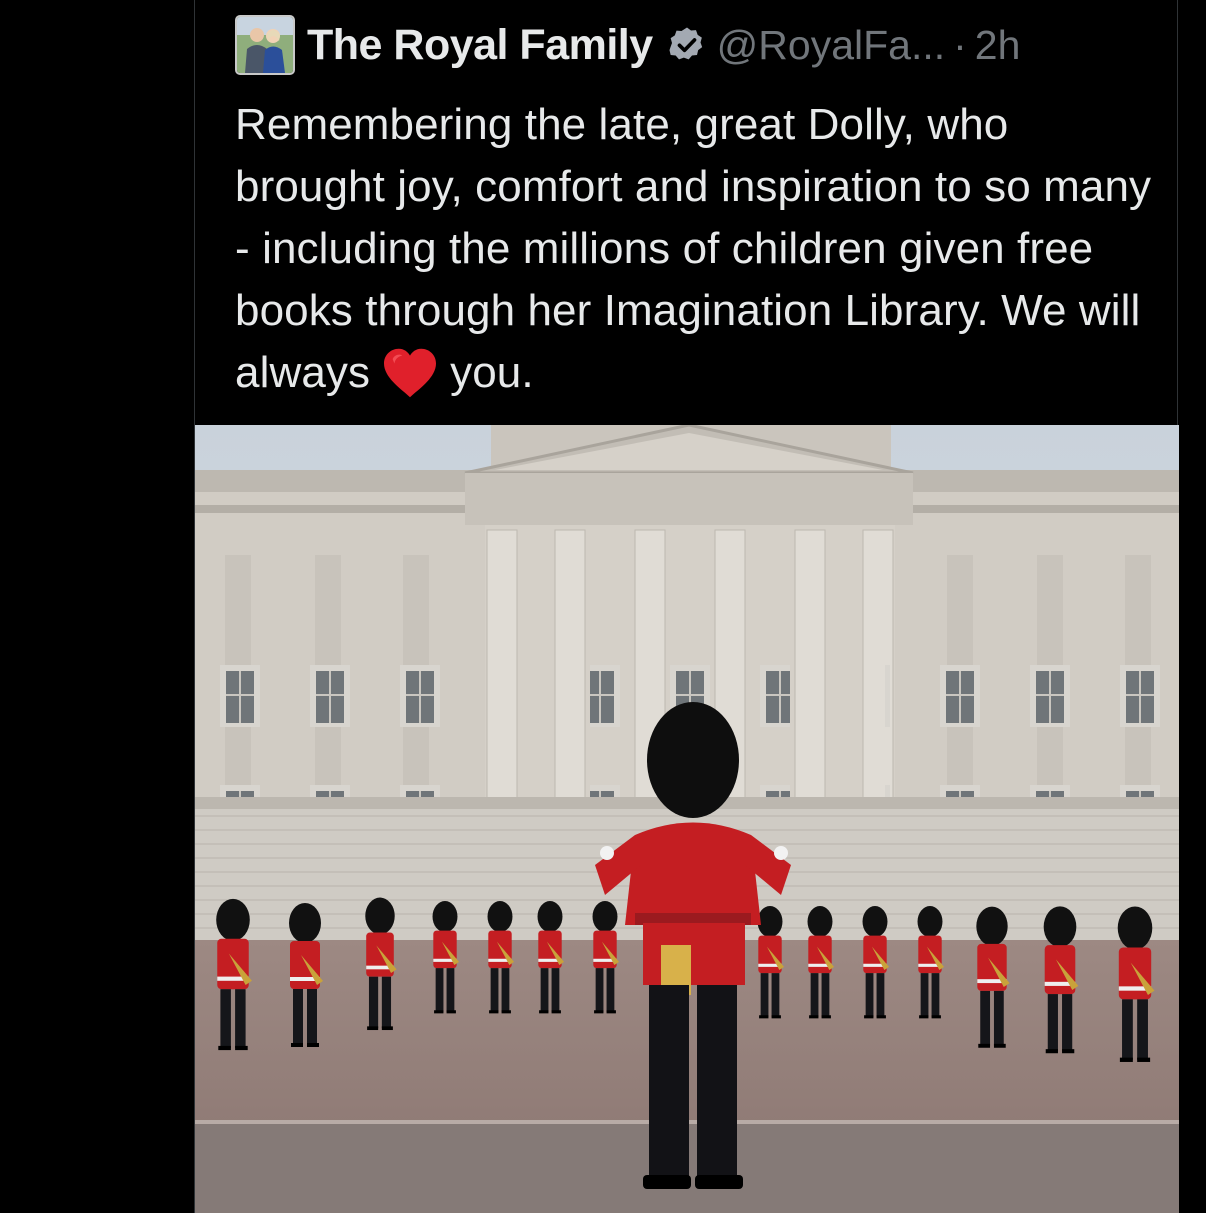 The image size is (1206, 1213). What do you see at coordinates (685, 43) in the screenshot?
I see `verified-badge-icon` at bounding box center [685, 43].